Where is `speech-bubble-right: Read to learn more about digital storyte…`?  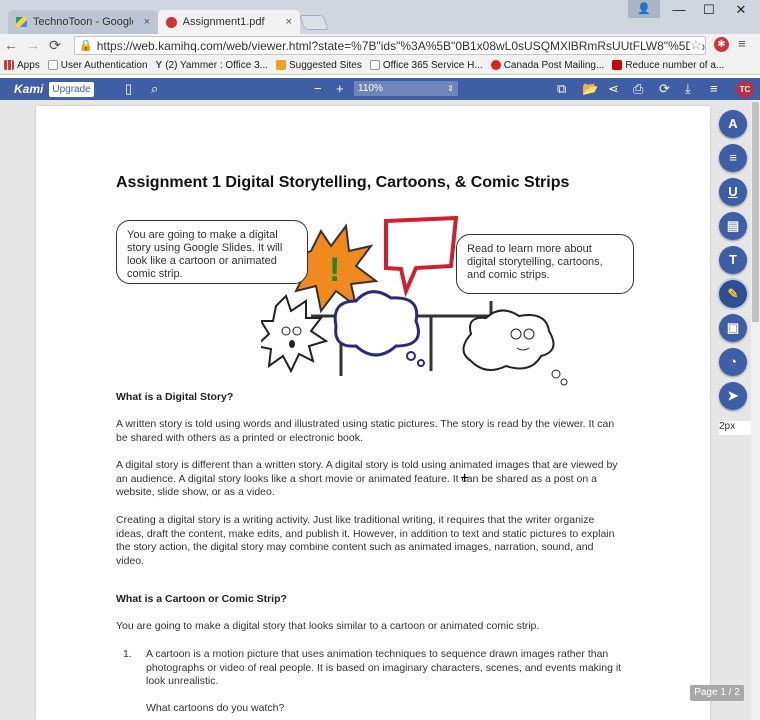
speech-bubble-right: Read to learn more about digital storyte… is located at coordinates (545, 264).